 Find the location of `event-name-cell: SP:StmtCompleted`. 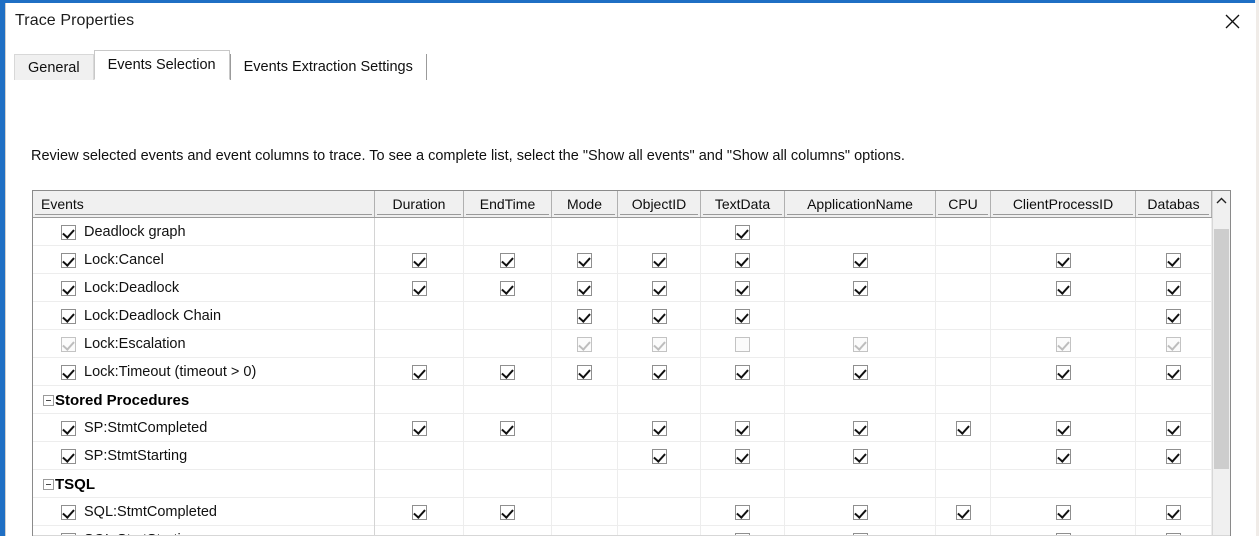

event-name-cell: SP:StmtCompleted is located at coordinates (204, 428).